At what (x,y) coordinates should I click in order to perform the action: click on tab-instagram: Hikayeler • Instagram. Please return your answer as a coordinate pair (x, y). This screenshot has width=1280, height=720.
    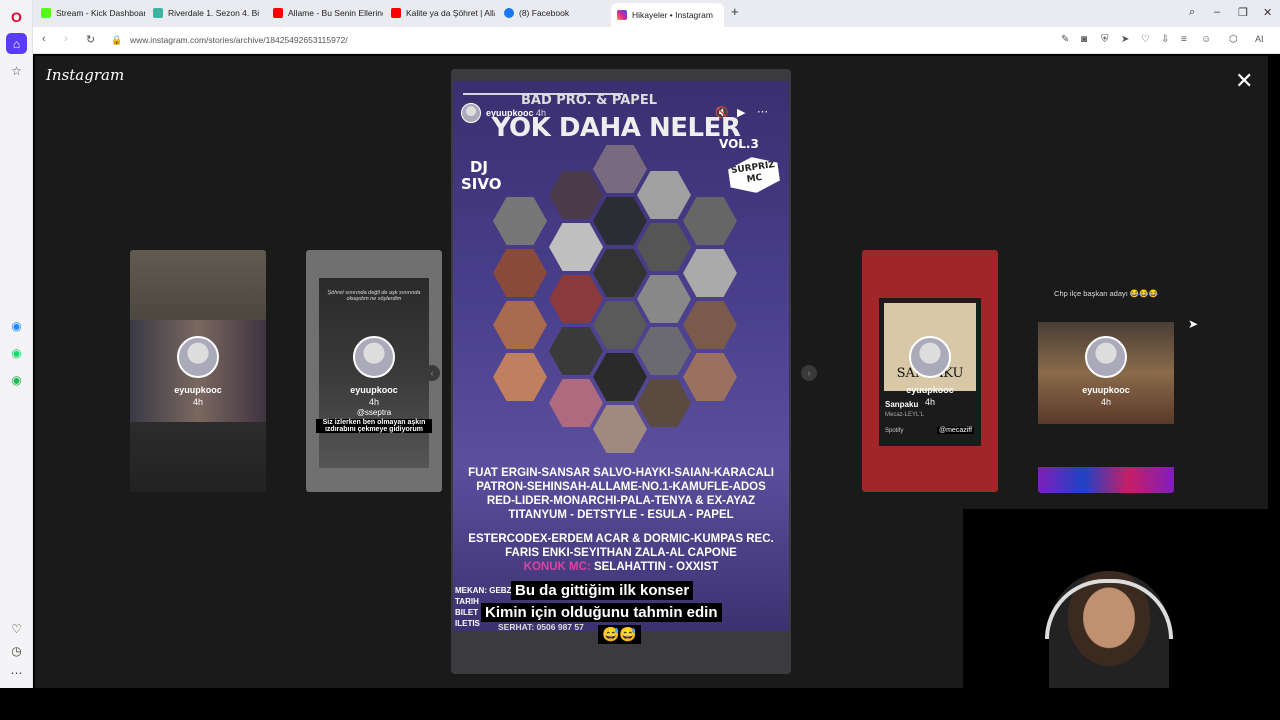
    Looking at the image, I should click on (667, 15).